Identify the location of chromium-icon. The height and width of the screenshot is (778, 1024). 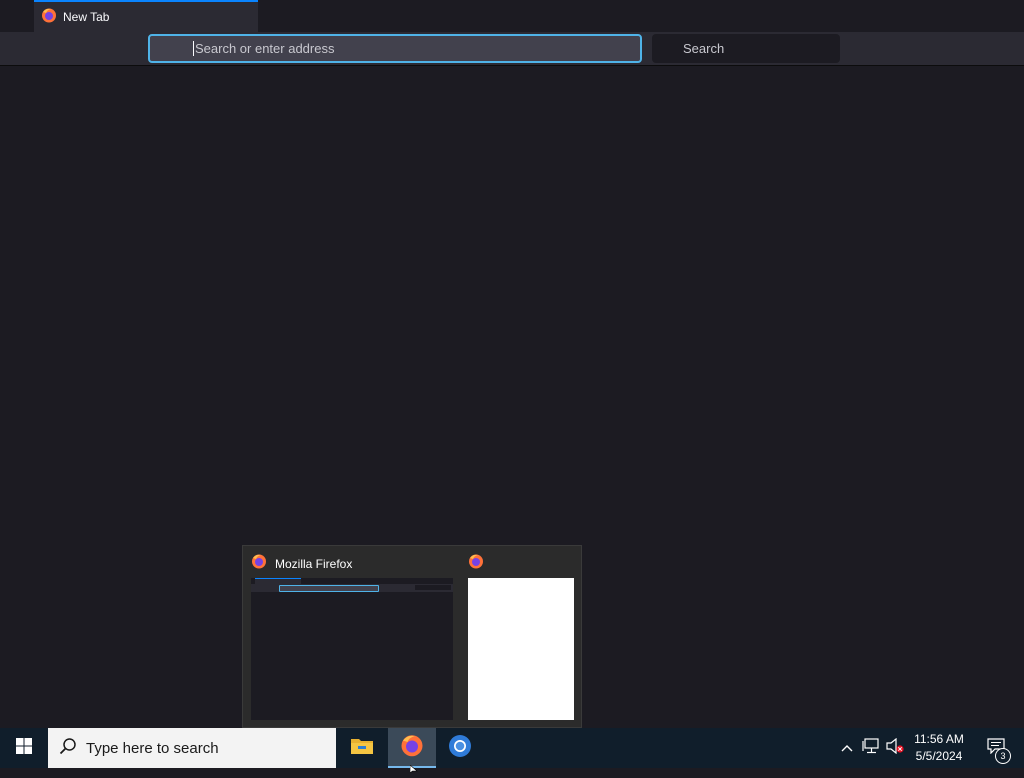
(460, 748).